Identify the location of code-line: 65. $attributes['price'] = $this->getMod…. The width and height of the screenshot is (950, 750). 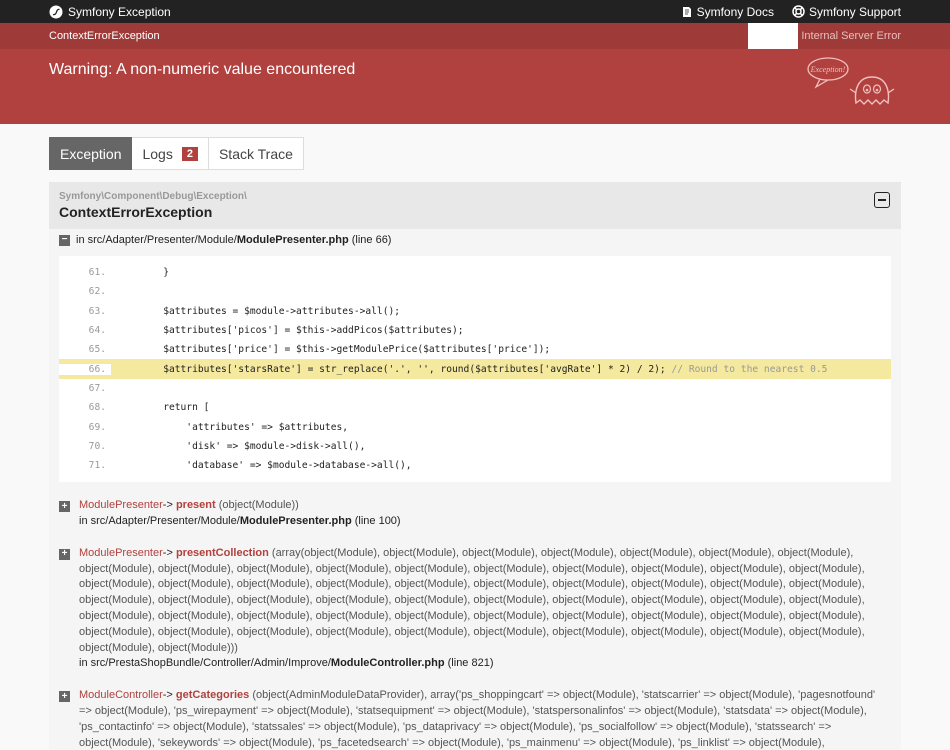
(475, 349).